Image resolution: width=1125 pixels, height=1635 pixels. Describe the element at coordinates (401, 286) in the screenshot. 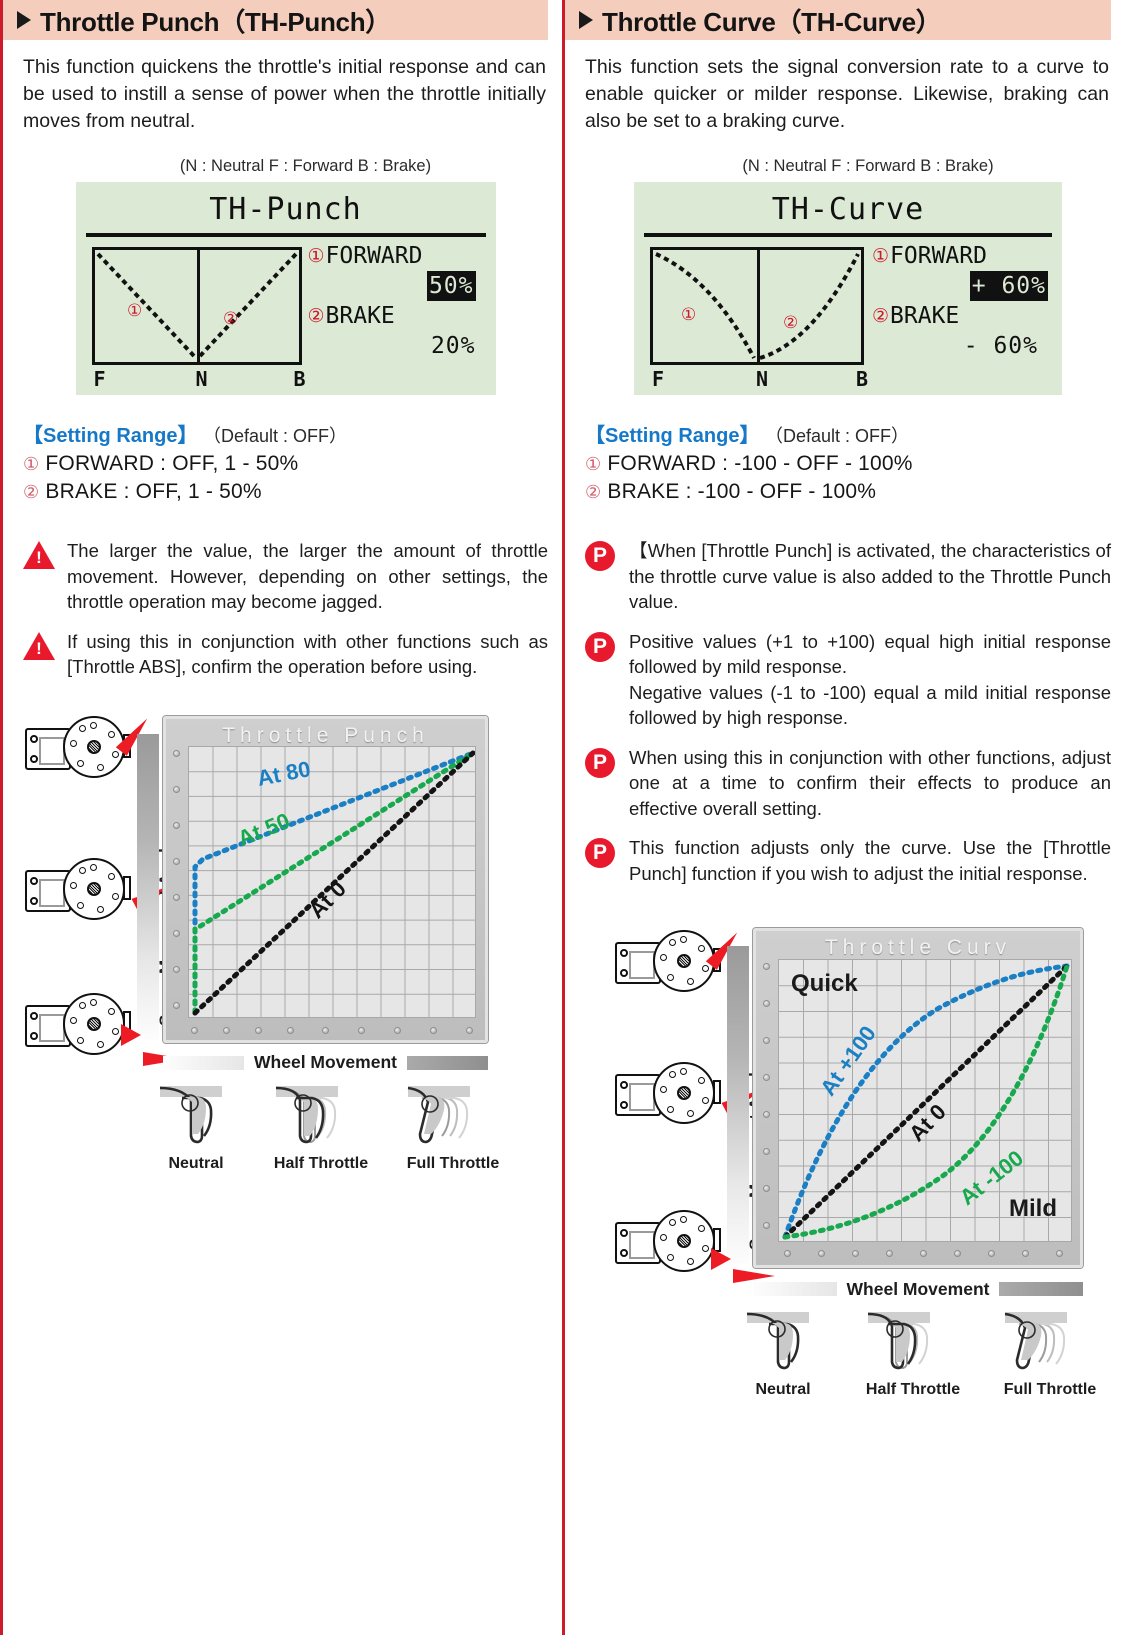

I see `lcd-row-forward-value-wrap: 50%` at that location.